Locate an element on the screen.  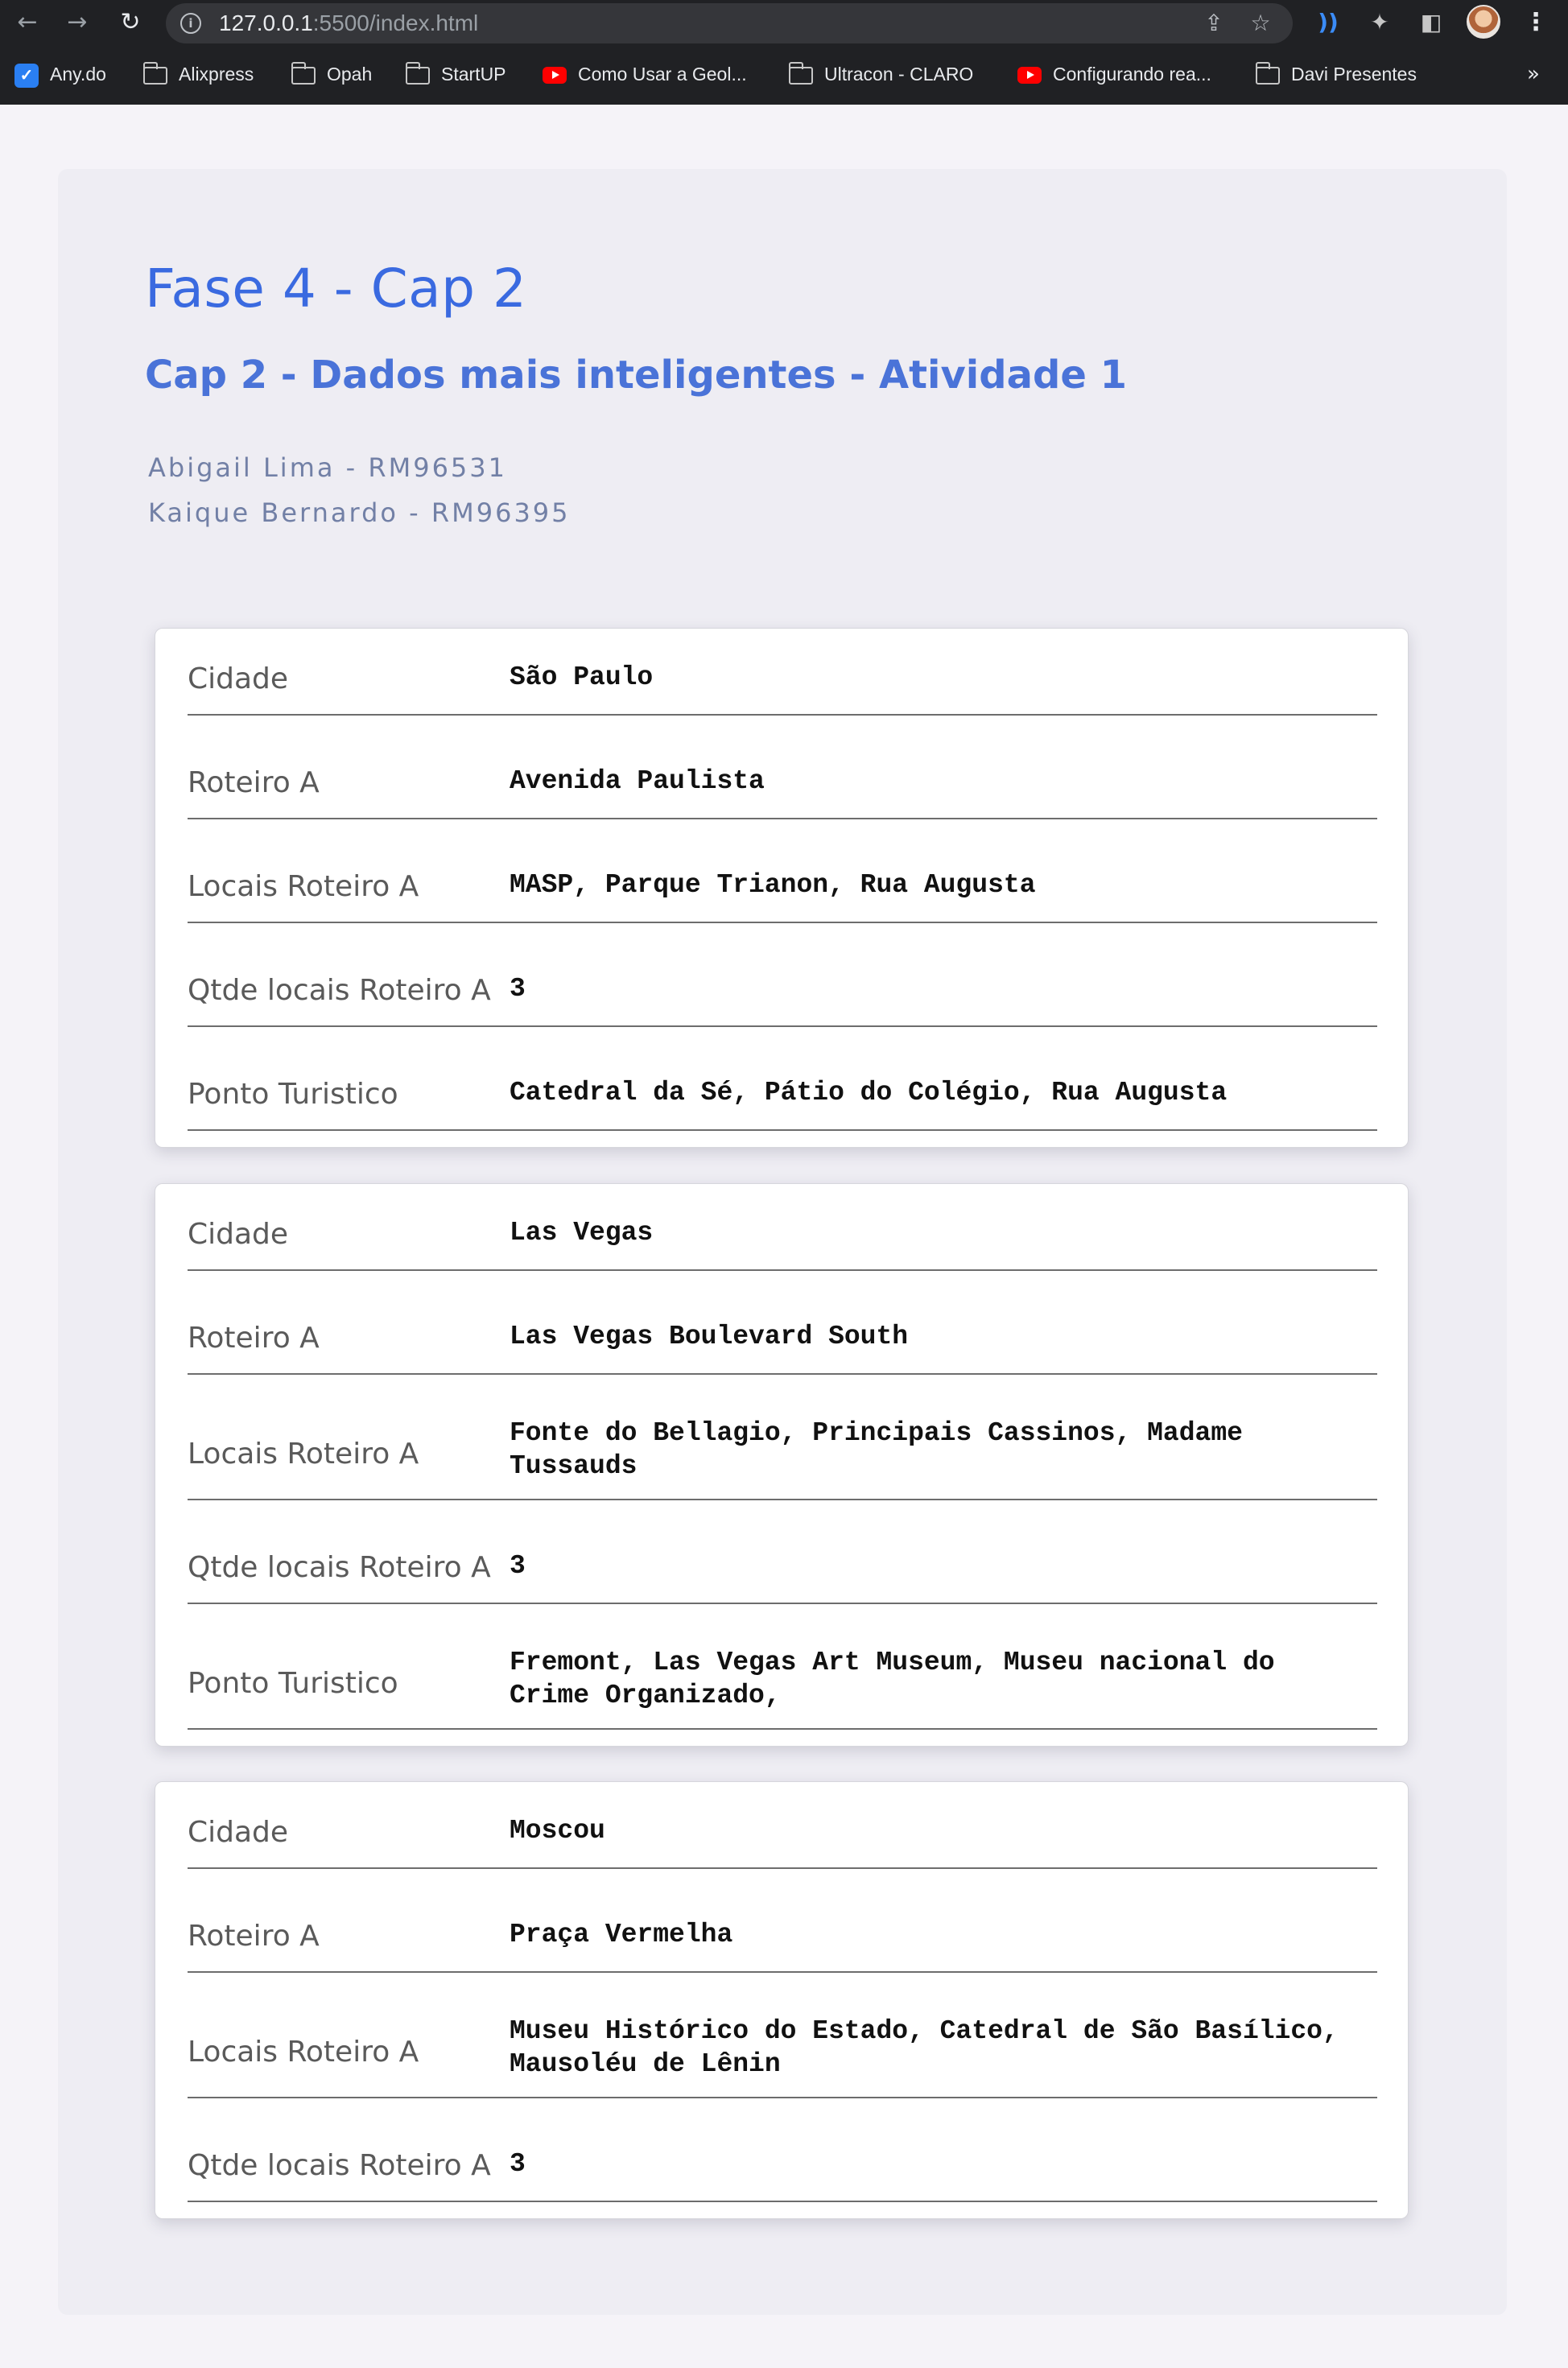
bookmark-label: Davi Presentes is located at coordinates (1354, 74).